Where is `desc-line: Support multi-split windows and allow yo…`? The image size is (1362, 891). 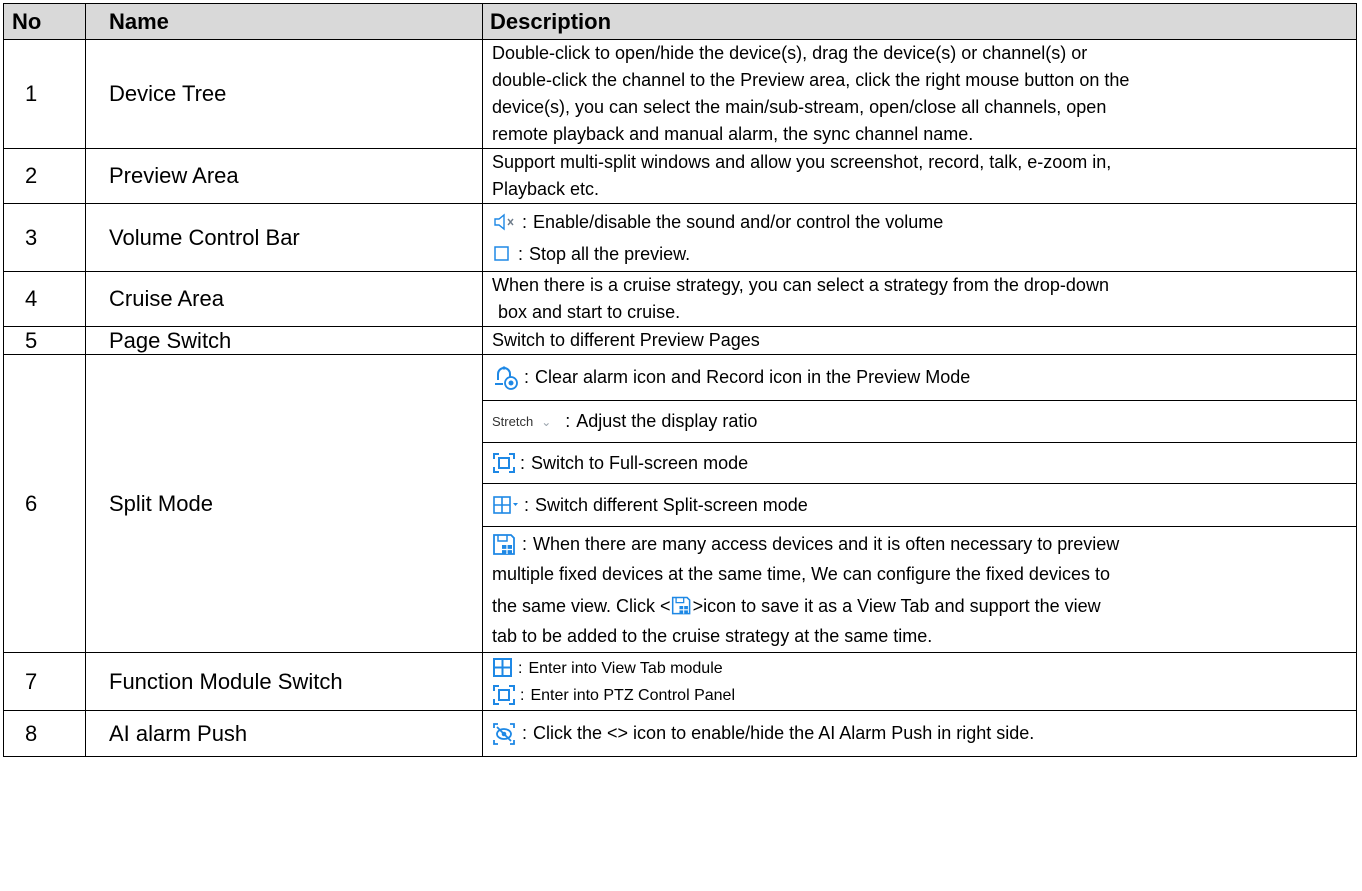 desc-line: Support multi-split windows and allow yo… is located at coordinates (802, 162).